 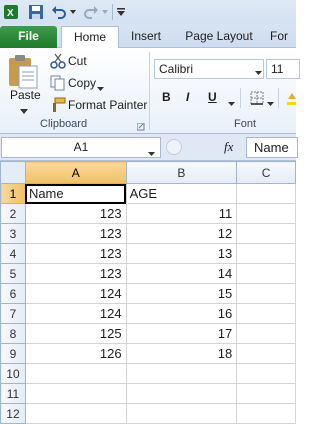 I want to click on table-row: 1 Name AGE, so click(x=148, y=193).